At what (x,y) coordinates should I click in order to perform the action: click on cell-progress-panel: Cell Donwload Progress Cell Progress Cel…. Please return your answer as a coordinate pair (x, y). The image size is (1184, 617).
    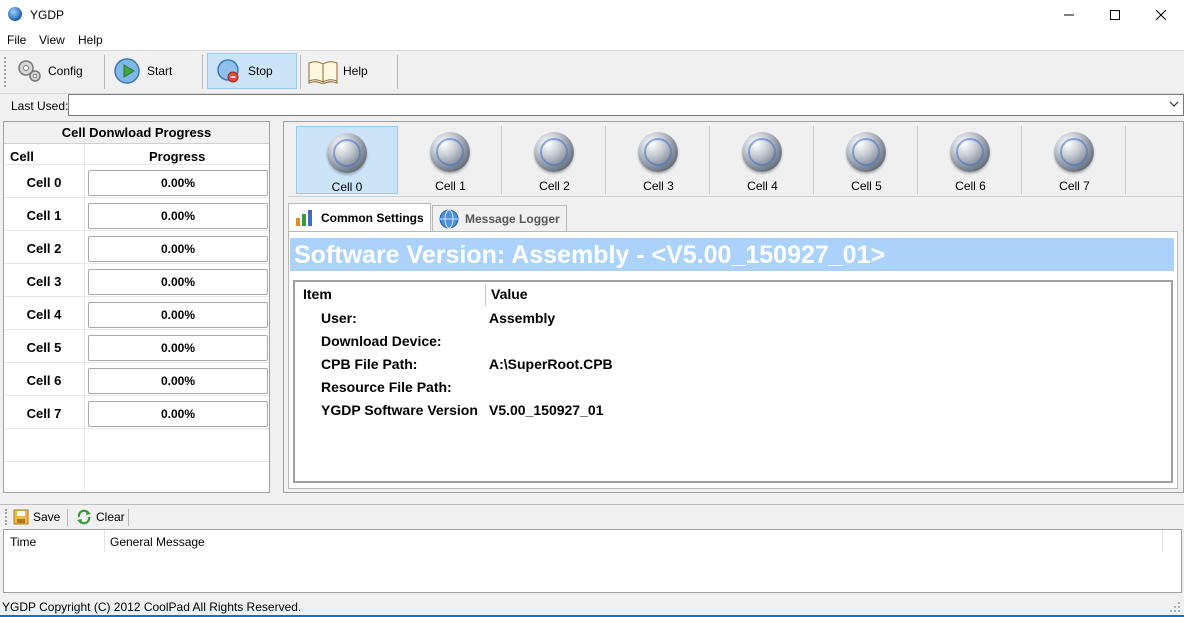
    Looking at the image, I should click on (136, 307).